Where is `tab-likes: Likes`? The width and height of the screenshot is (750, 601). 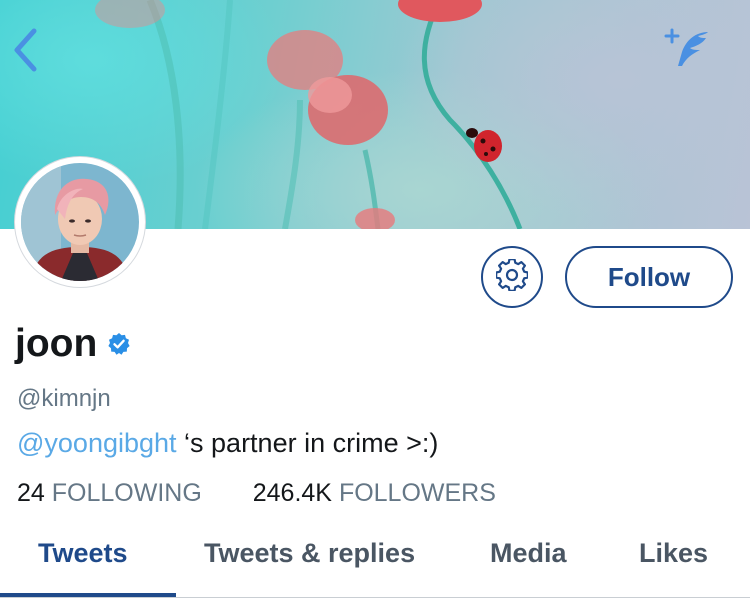 tab-likes: Likes is located at coordinates (673, 553).